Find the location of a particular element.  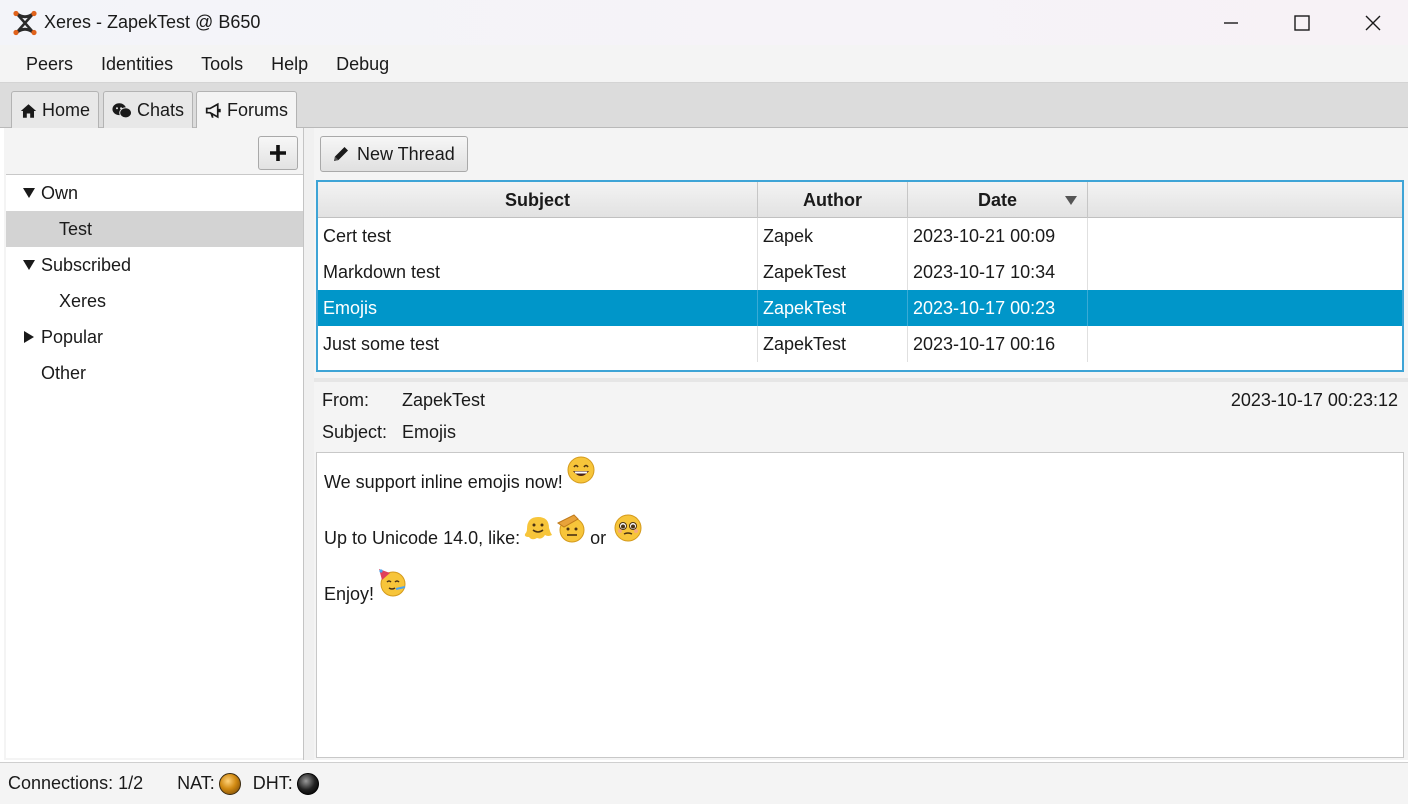

minimize-icon is located at coordinates (1230, 22).